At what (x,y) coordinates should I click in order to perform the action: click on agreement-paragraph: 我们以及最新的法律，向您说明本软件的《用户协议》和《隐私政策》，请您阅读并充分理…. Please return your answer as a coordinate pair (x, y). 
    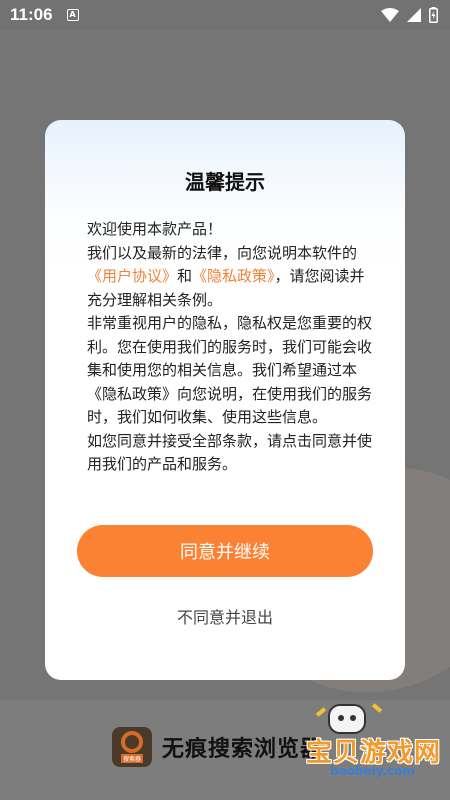
    Looking at the image, I should click on (233, 277).